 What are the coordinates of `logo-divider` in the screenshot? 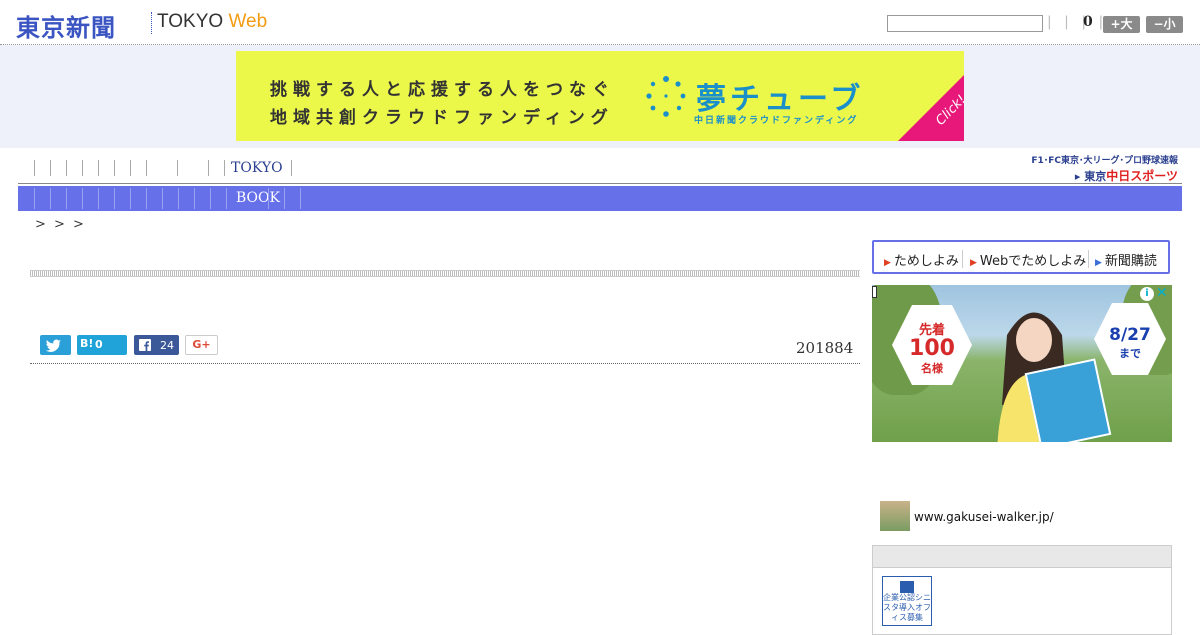 It's located at (151, 23).